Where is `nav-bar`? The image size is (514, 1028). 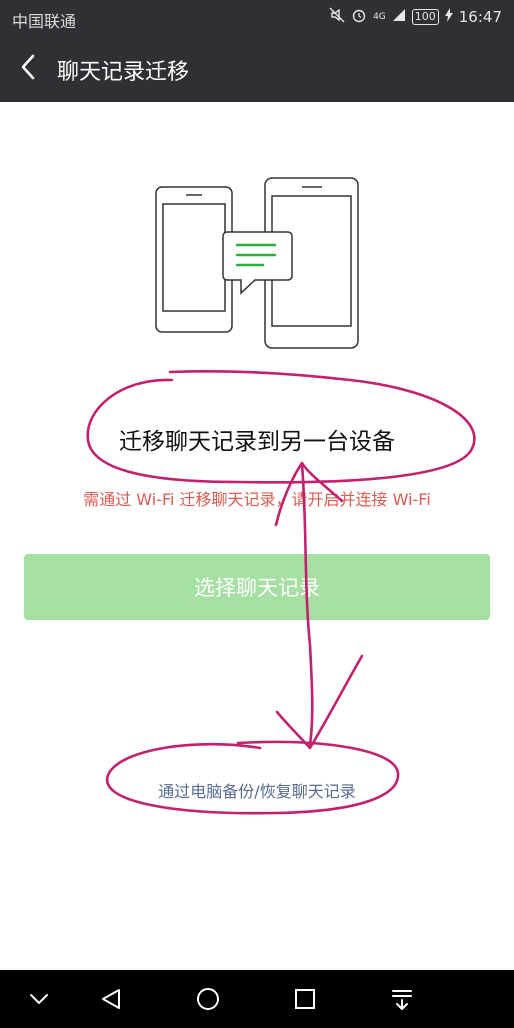
nav-bar is located at coordinates (257, 999).